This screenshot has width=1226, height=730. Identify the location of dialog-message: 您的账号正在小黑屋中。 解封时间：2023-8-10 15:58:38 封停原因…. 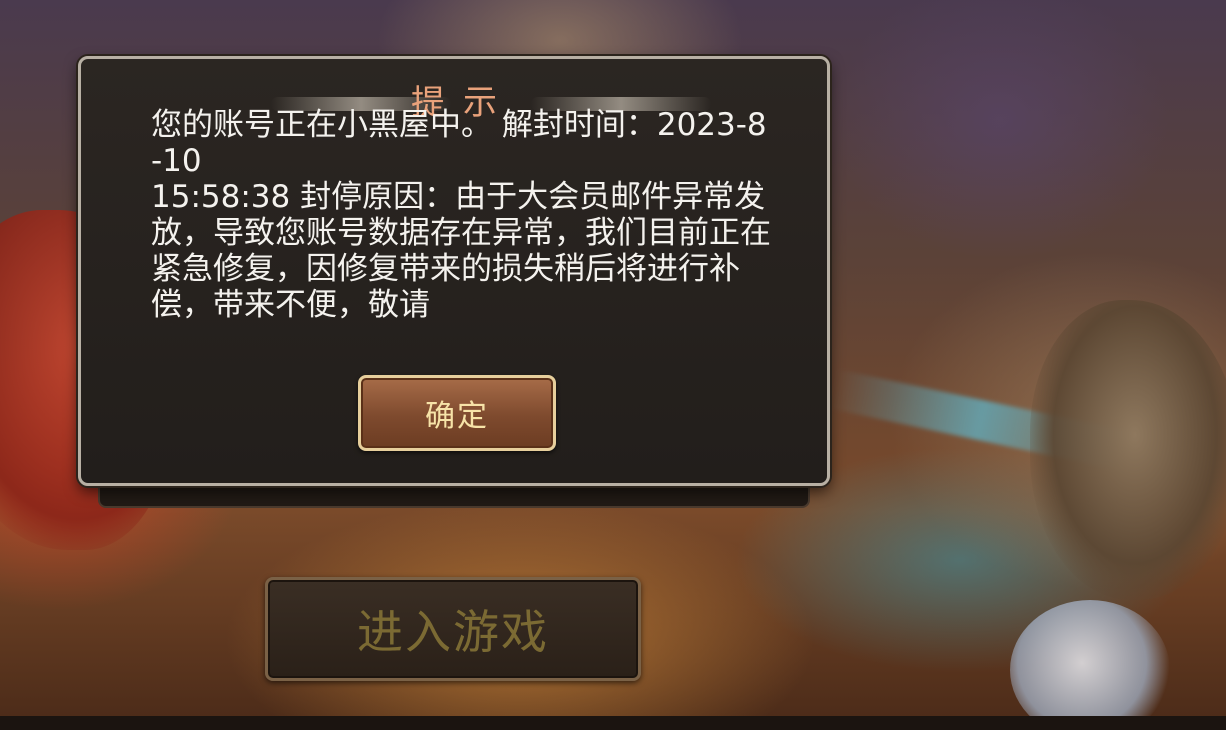
(461, 215).